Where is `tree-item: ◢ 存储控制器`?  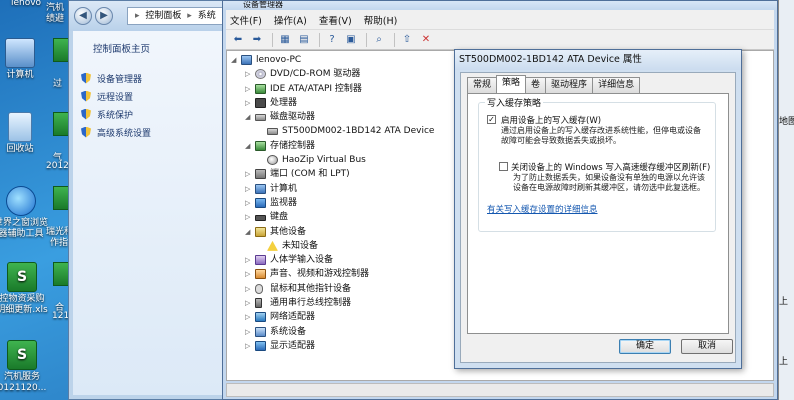
tree-item: ◢ 存储控制器 is located at coordinates (346, 146).